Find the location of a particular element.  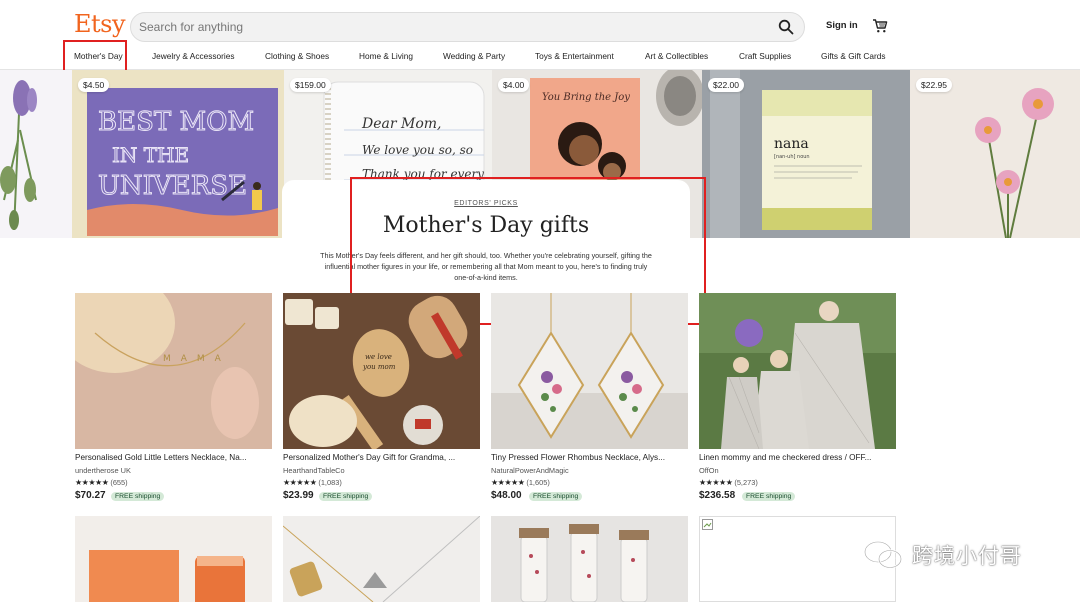

shop-name: HearthandTableCo is located at coordinates (314, 470).